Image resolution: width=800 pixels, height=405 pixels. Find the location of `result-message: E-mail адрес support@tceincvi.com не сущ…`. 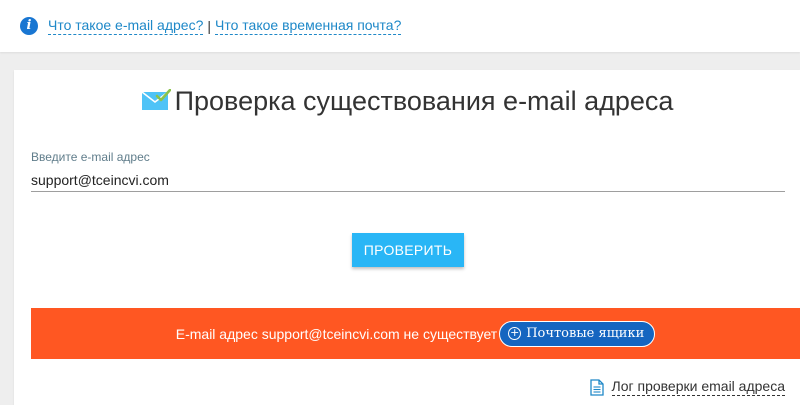

result-message: E-mail адрес support@tceincvi.com не сущ… is located at coordinates (336, 333).